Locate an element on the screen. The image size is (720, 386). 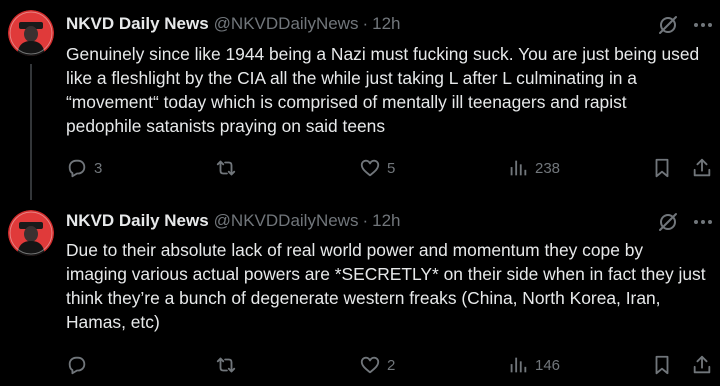
views-button: 238 is located at coordinates (533, 168).